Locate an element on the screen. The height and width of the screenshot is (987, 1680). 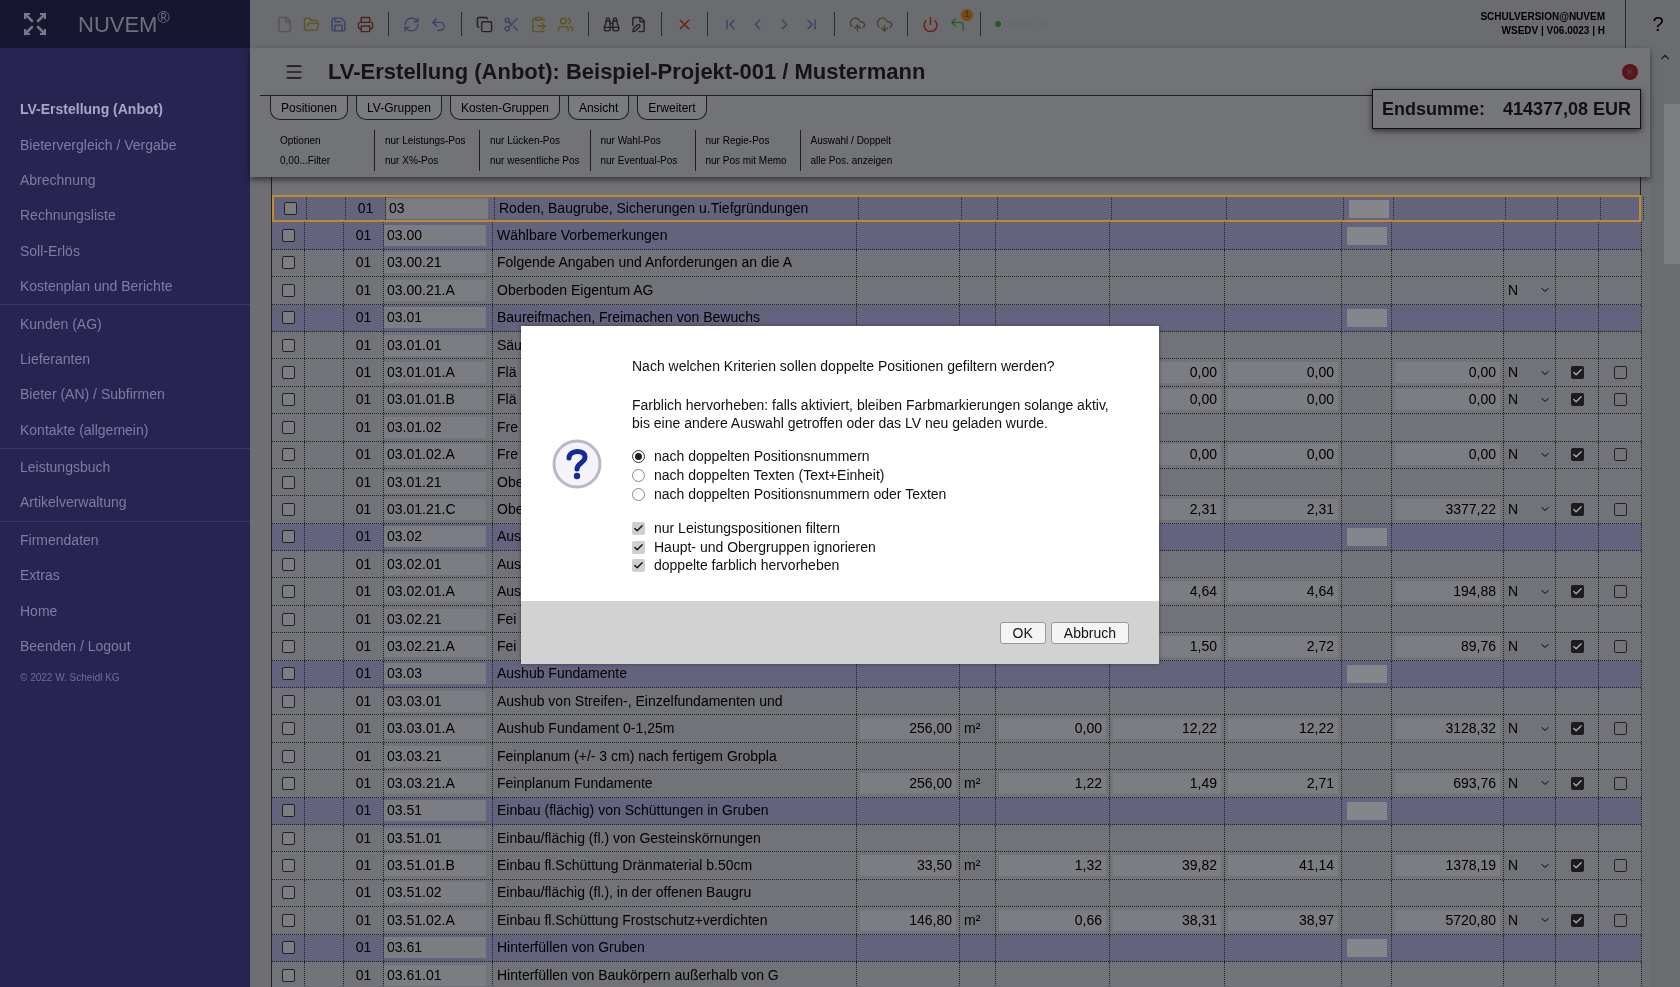
description-cell-text: Hinterfüllen von Baukörpern außerhalb von G is located at coordinates (638, 975).